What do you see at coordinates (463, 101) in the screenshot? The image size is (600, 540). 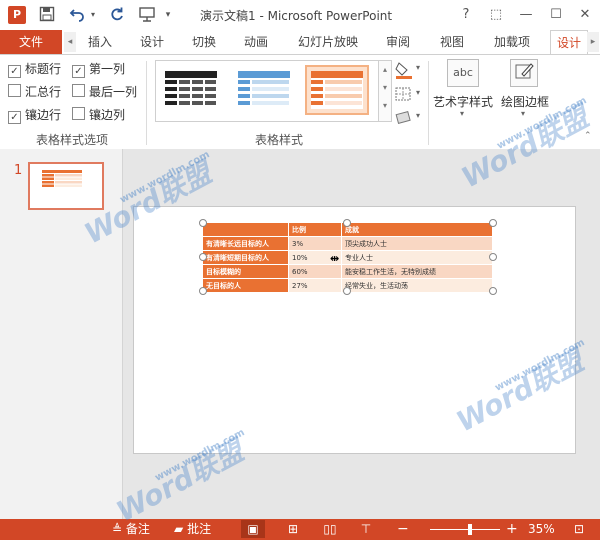 I see `wordart-styles-label: 艺术字样式` at bounding box center [463, 101].